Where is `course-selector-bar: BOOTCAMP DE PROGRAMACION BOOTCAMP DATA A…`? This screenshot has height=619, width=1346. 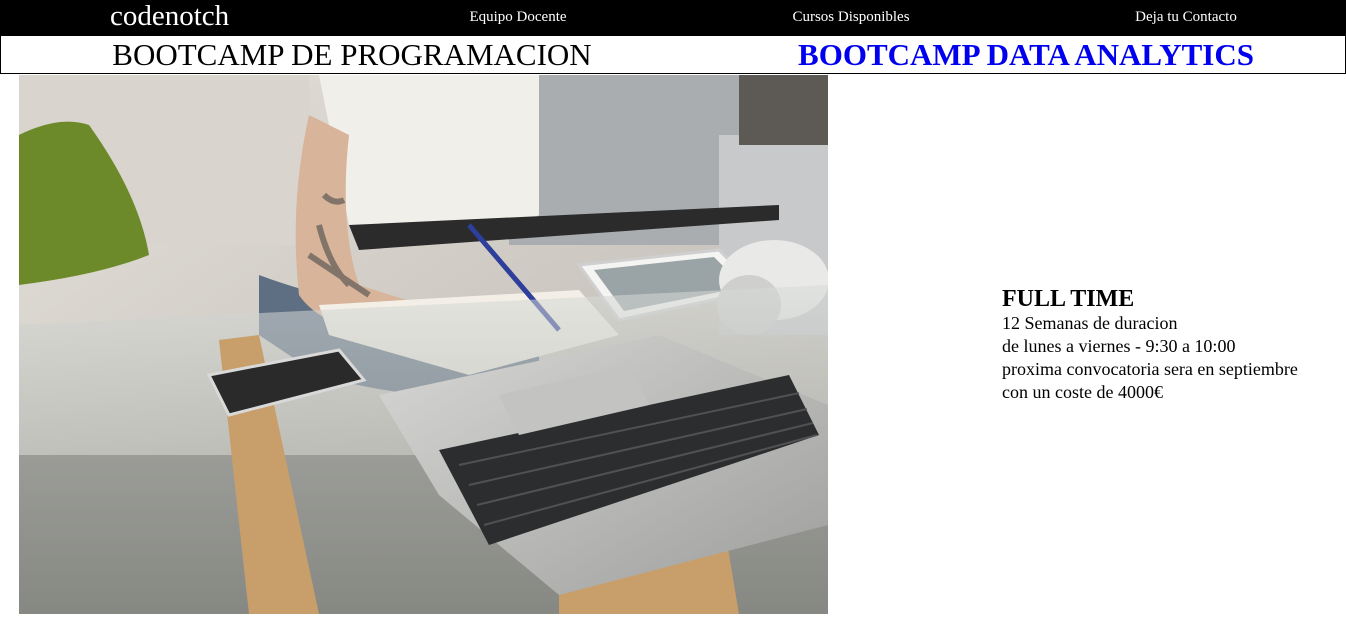 course-selector-bar: BOOTCAMP DE PROGRAMACION BOOTCAMP DATA A… is located at coordinates (673, 55).